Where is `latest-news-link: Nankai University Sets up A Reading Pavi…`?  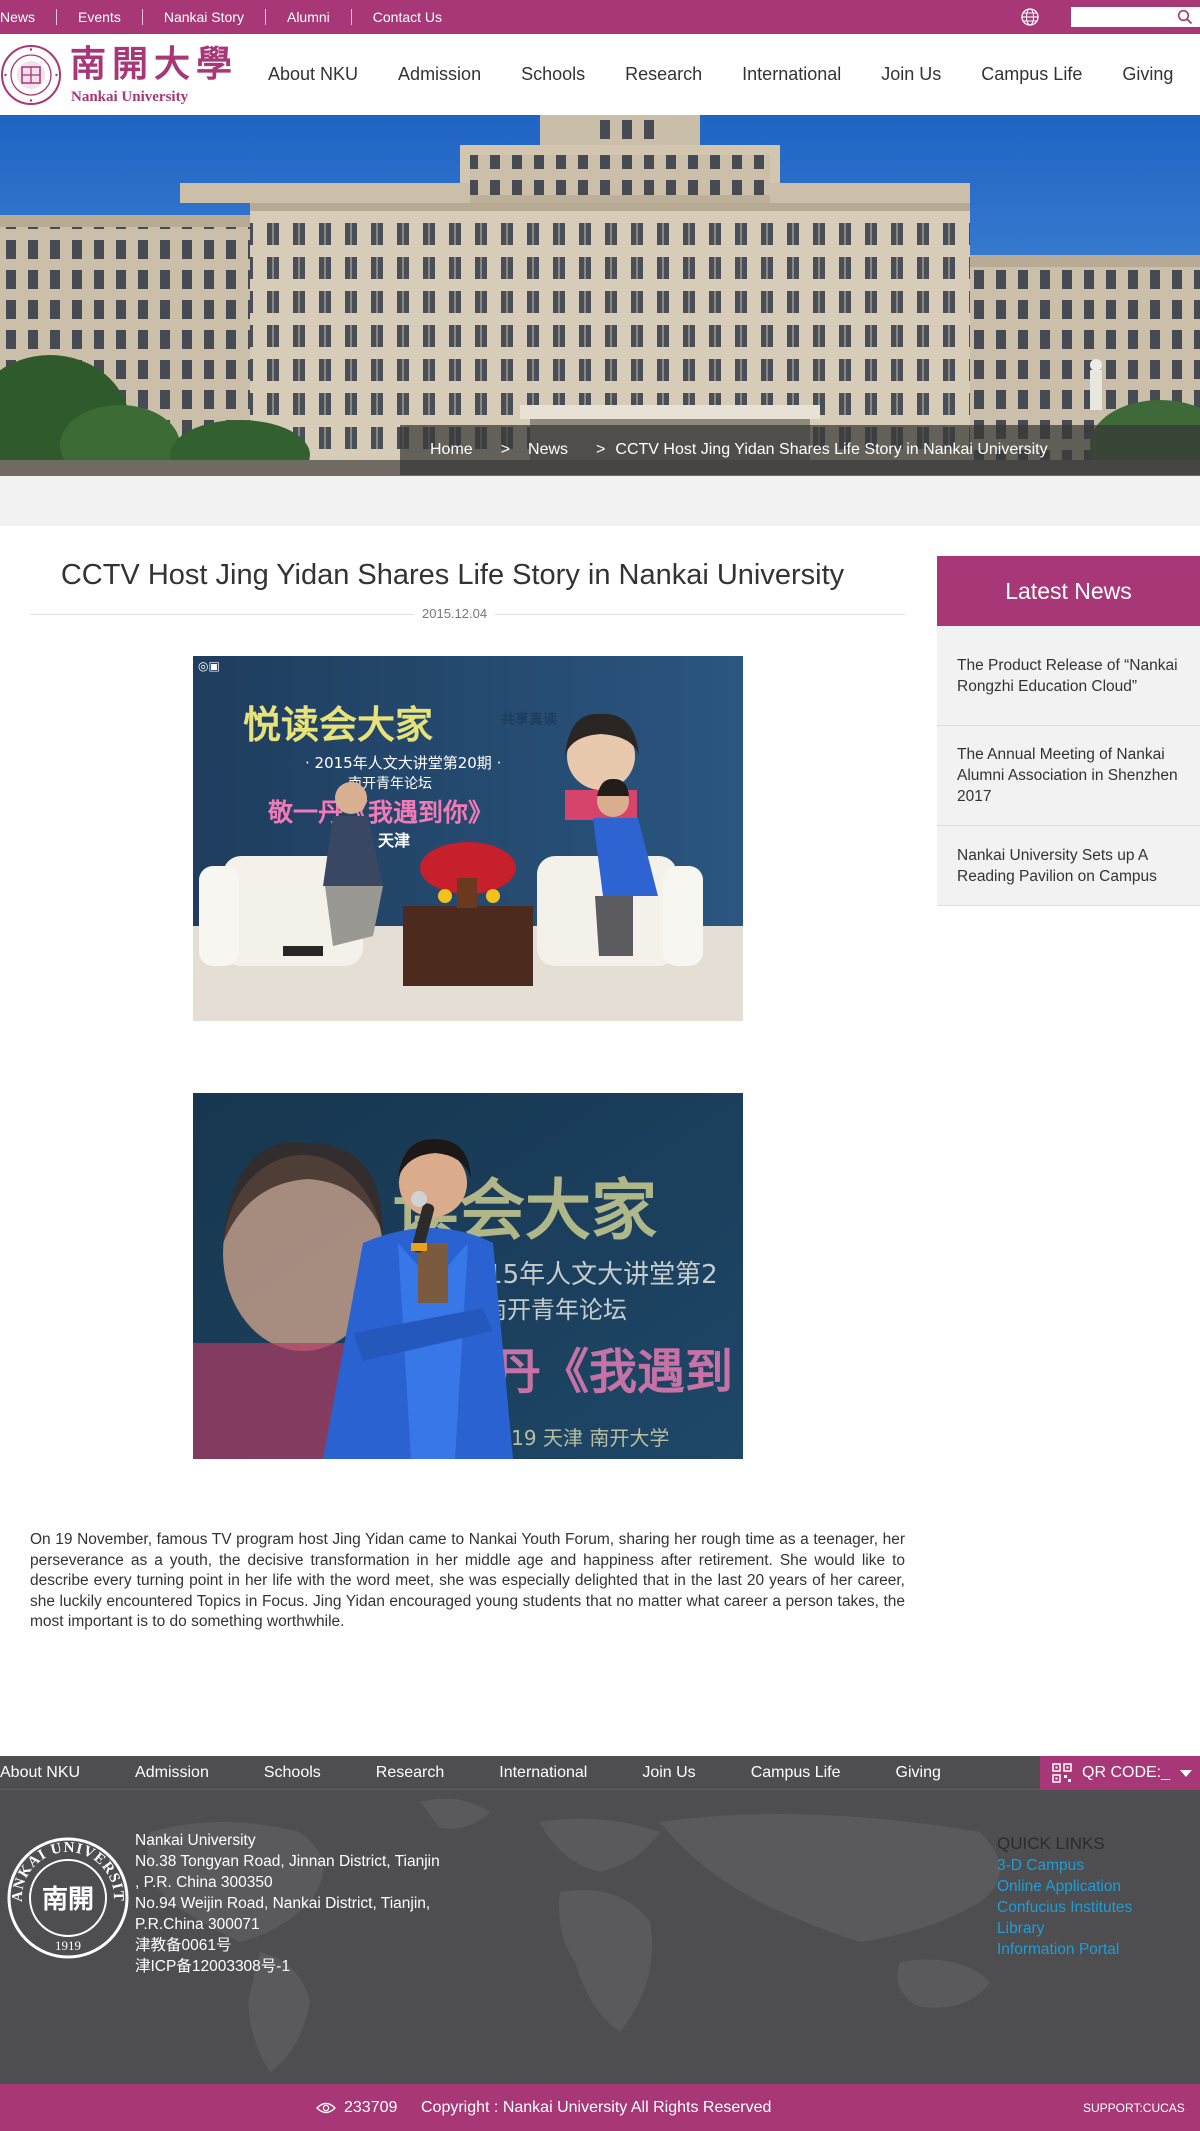 latest-news-link: Nankai University Sets up A Reading Pavi… is located at coordinates (1068, 866).